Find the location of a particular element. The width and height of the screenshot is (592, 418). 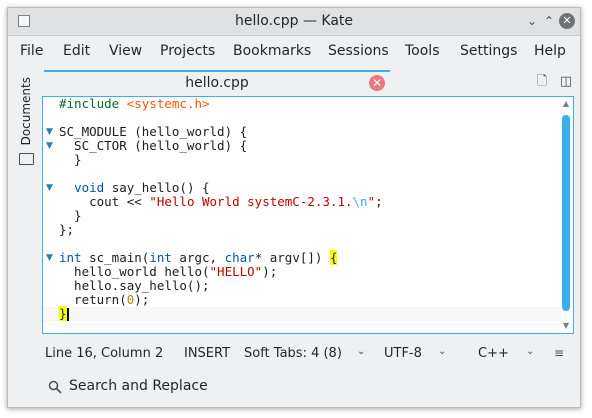

code-line-3: SC_MODULE (hello_world) { is located at coordinates (153, 131).